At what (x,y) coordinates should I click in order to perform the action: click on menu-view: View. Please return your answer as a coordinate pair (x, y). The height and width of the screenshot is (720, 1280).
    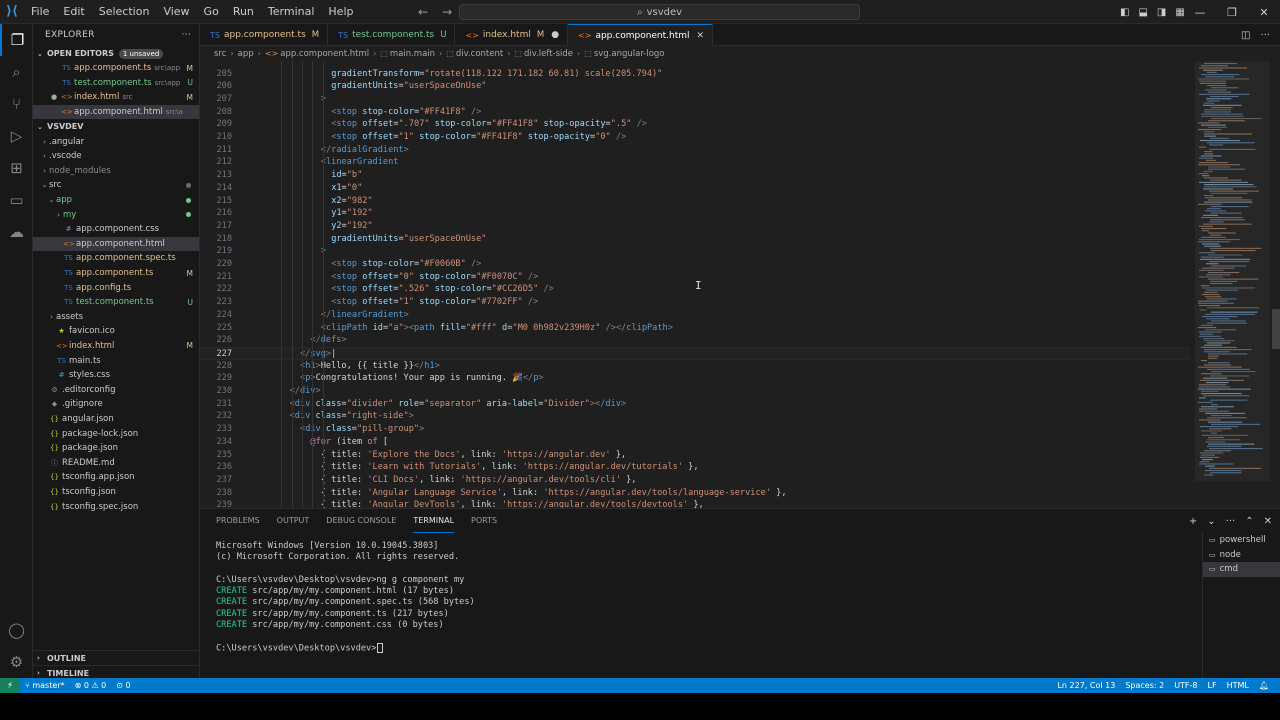
    Looking at the image, I should click on (176, 12).